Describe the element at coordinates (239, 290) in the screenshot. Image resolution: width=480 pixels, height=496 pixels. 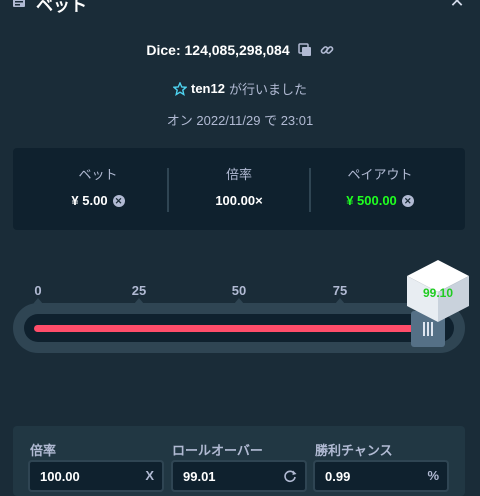
I see `slider-tick-label: 50` at that location.